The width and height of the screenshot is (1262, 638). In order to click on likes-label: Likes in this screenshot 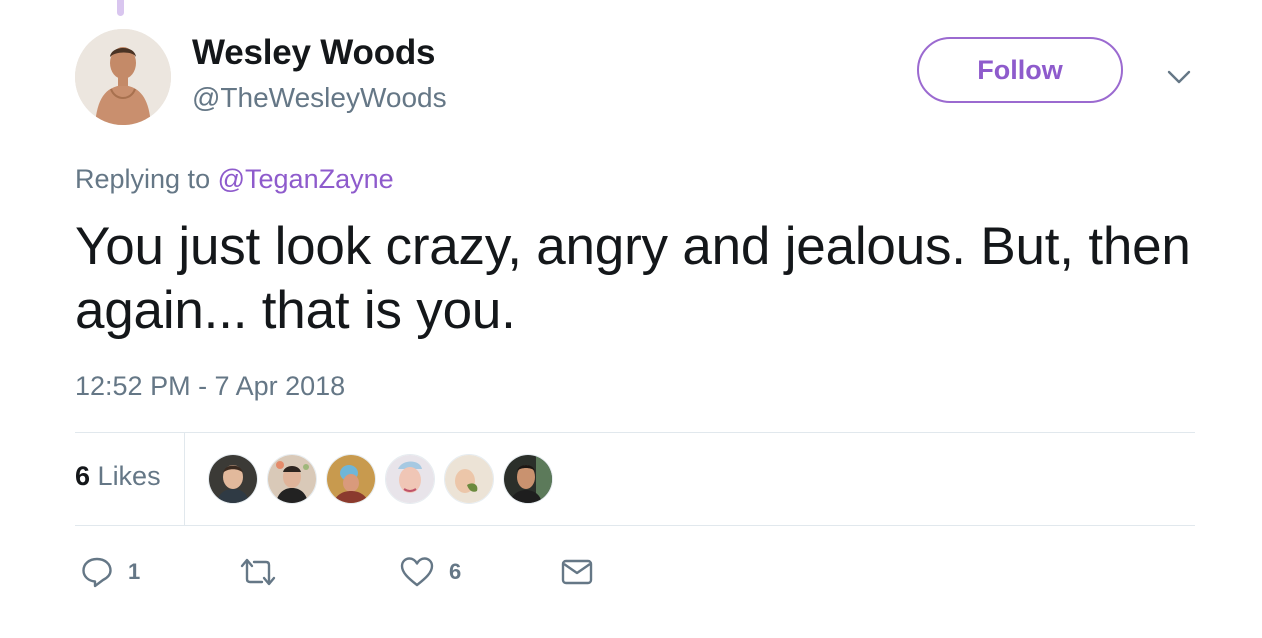, I will do `click(129, 476)`.